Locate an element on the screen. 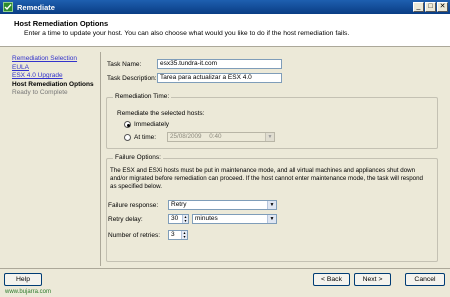 The image size is (450, 297). task-name-input: esx35.tundra-it.com is located at coordinates (219, 64).